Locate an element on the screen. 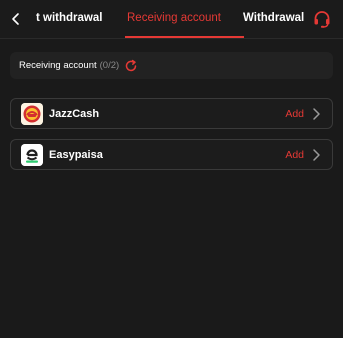 Image resolution: width=343 pixels, height=338 pixels. refresh-button is located at coordinates (131, 66).